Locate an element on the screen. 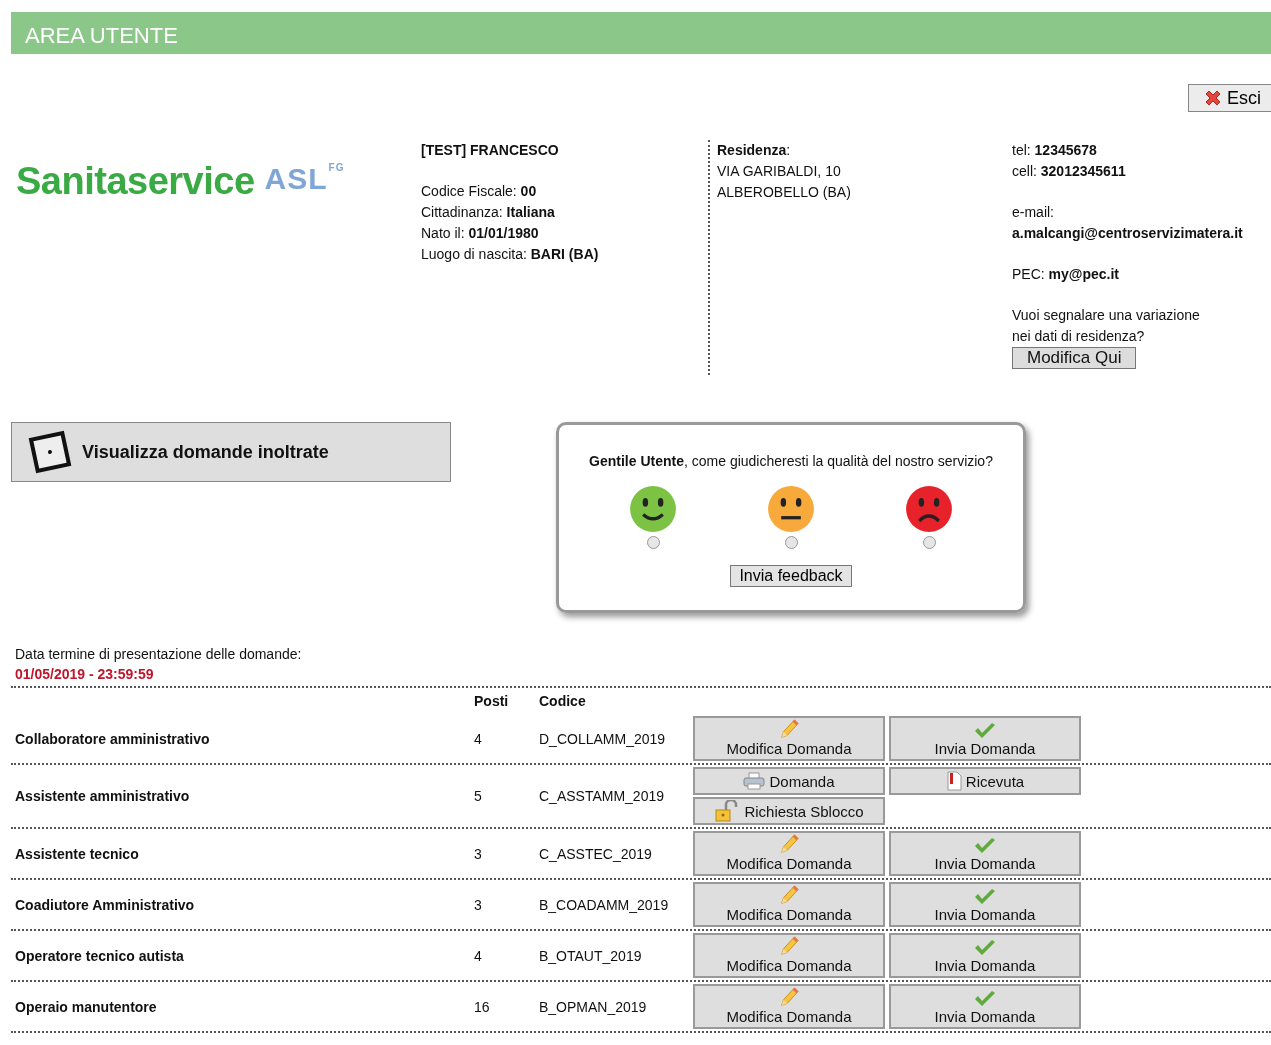 The height and width of the screenshot is (1045, 1271). user-detail: Codice Fiscale: 00 is located at coordinates (479, 191).